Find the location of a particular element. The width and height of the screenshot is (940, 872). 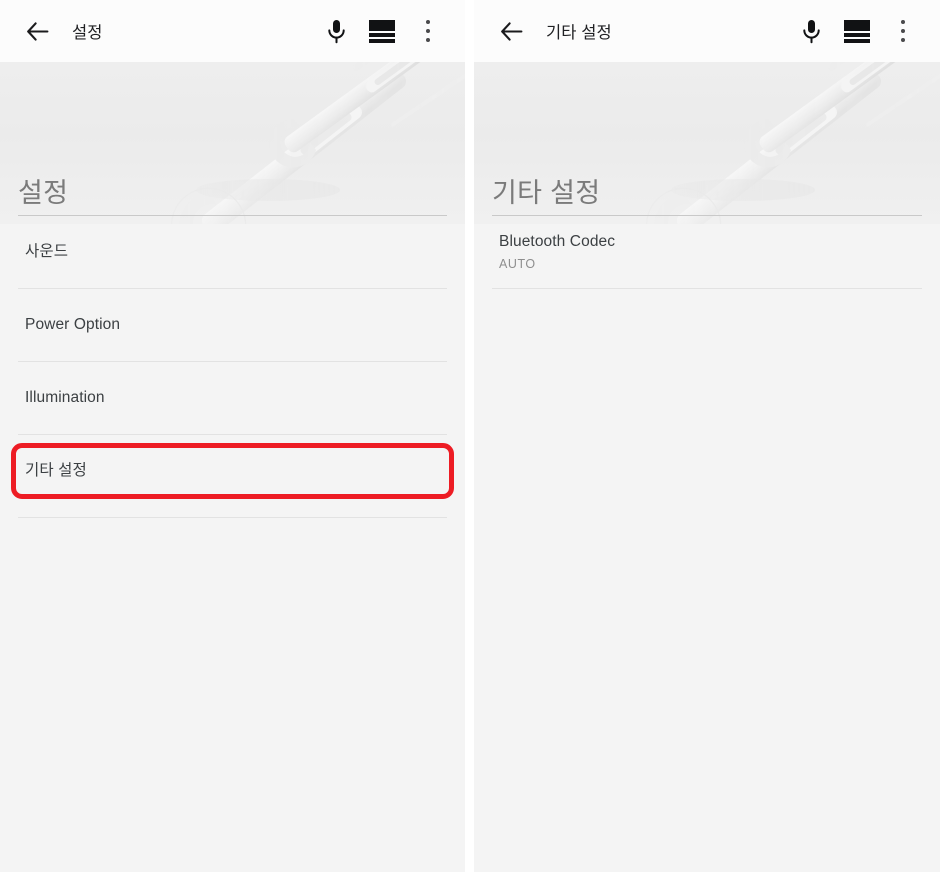

list-item-value: AUTO is located at coordinates (517, 264).